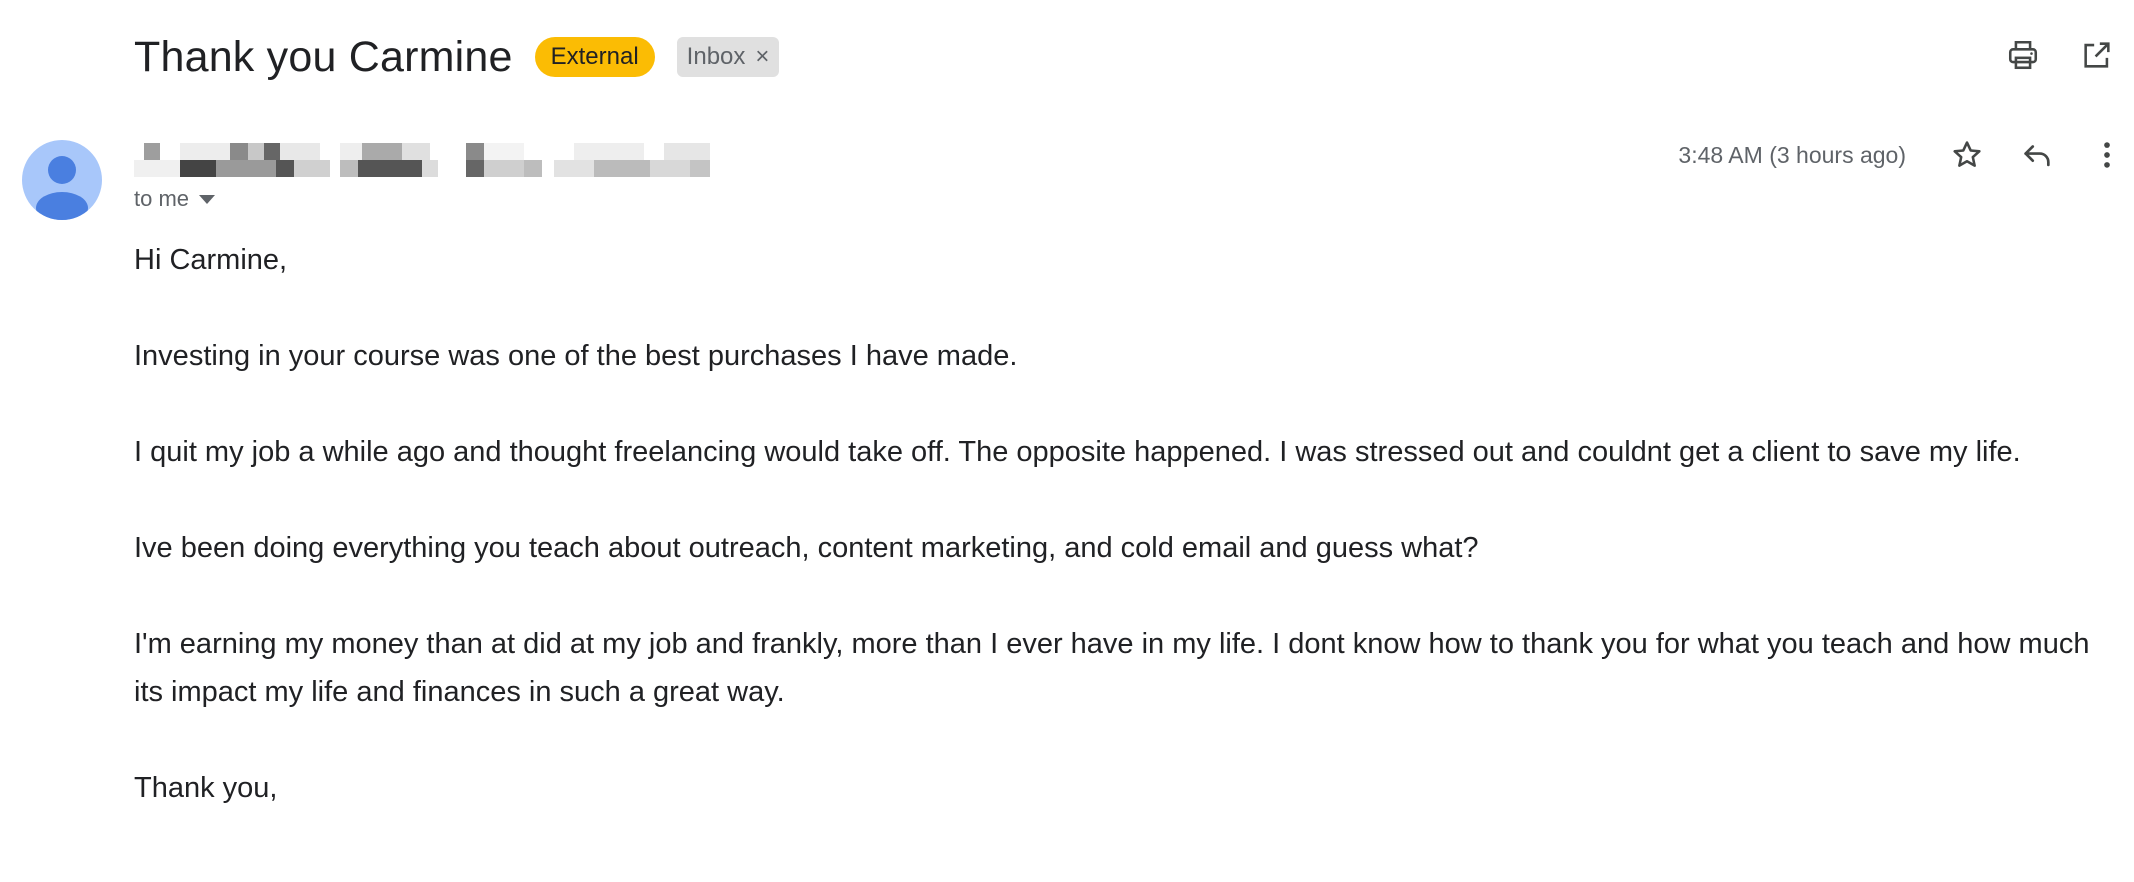  Describe the element at coordinates (323, 56) in the screenshot. I see `email-subject: Thank you Carmine` at that location.